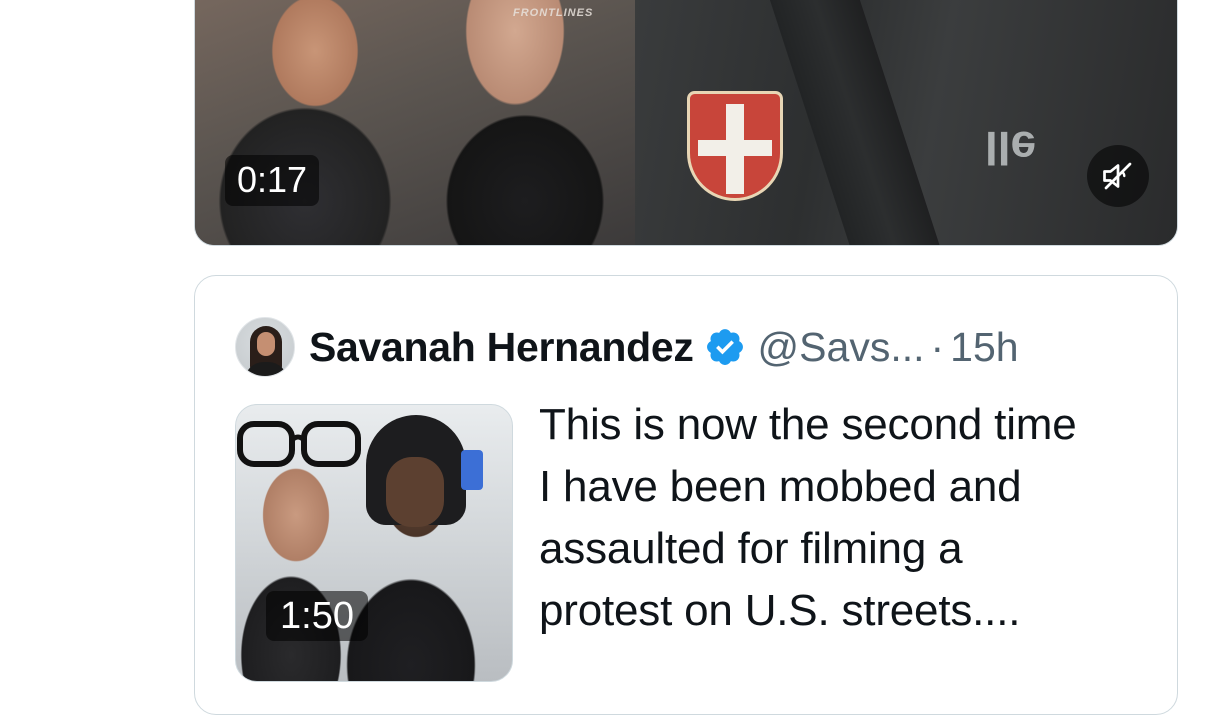 Image resolution: width=1206 pixels, height=715 pixels. I want to click on video-duration-badge: 1:50, so click(317, 616).